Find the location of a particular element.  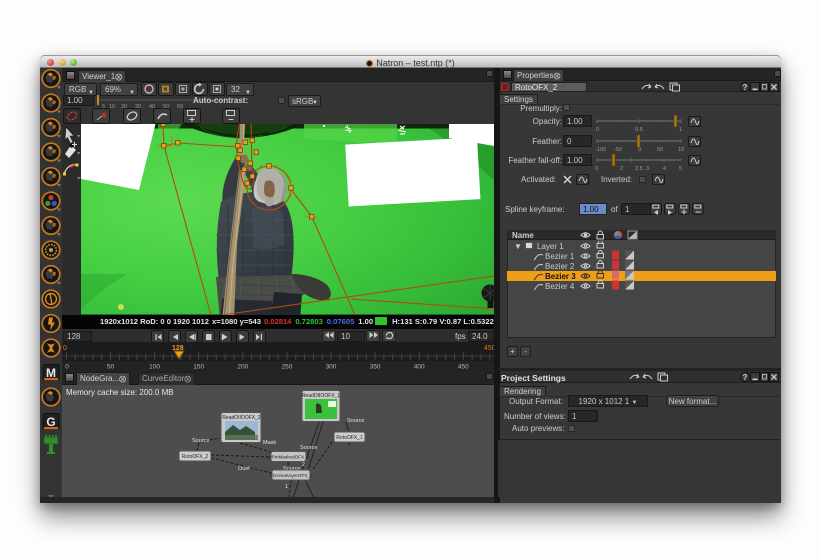

svg-text: 150 is located at coordinates (198, 367).